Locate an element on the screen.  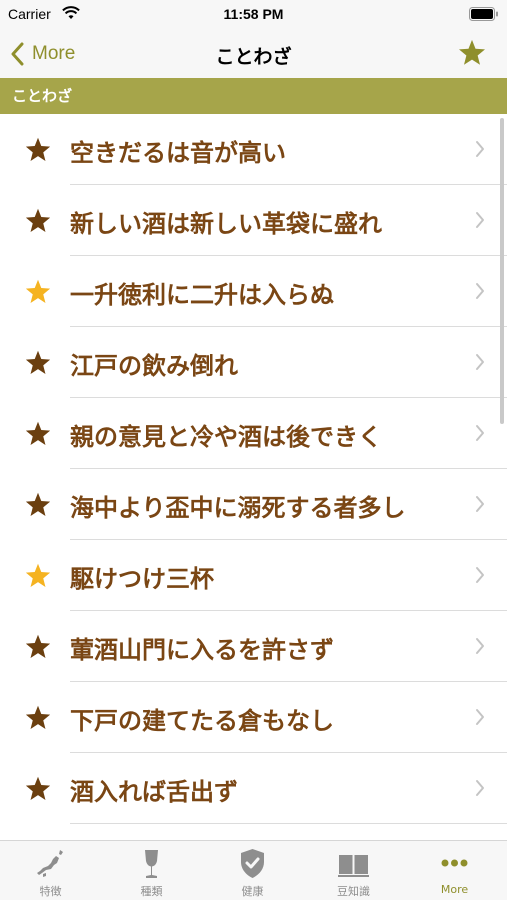
list-item: 酒入れば舌出ず is located at coordinates (253, 788).